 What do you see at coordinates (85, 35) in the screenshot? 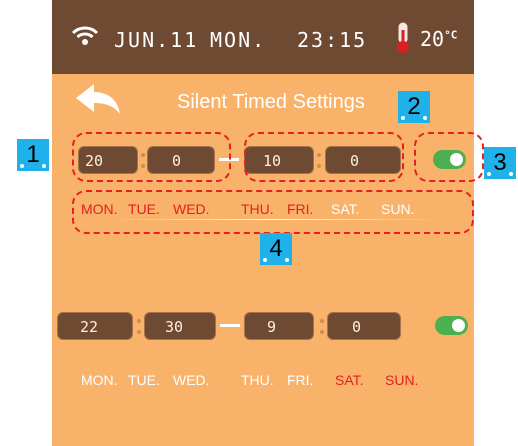
I see `wifi-icon` at bounding box center [85, 35].